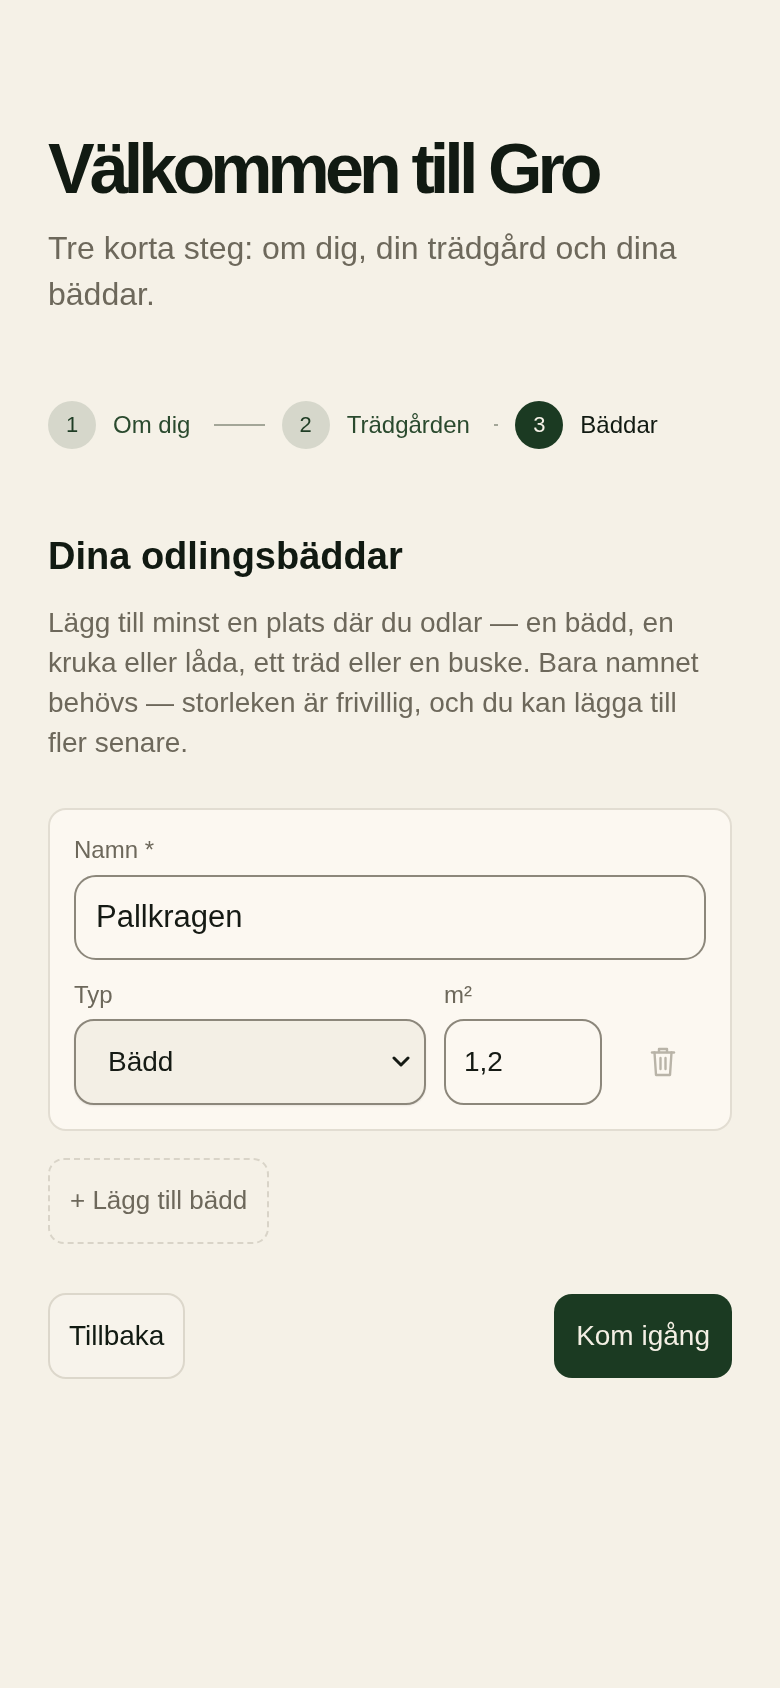 The width and height of the screenshot is (780, 1688). I want to click on section-title: Dina odlingsbäddar, so click(225, 556).